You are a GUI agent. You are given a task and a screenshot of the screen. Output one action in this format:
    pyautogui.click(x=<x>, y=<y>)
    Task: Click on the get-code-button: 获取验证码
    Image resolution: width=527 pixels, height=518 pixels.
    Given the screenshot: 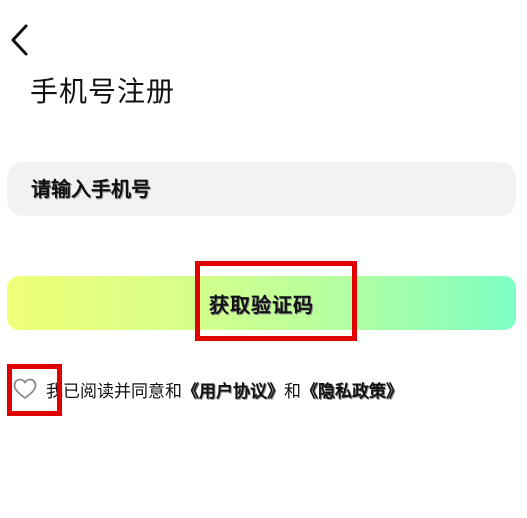 What is the action you would take?
    pyautogui.click(x=261, y=303)
    